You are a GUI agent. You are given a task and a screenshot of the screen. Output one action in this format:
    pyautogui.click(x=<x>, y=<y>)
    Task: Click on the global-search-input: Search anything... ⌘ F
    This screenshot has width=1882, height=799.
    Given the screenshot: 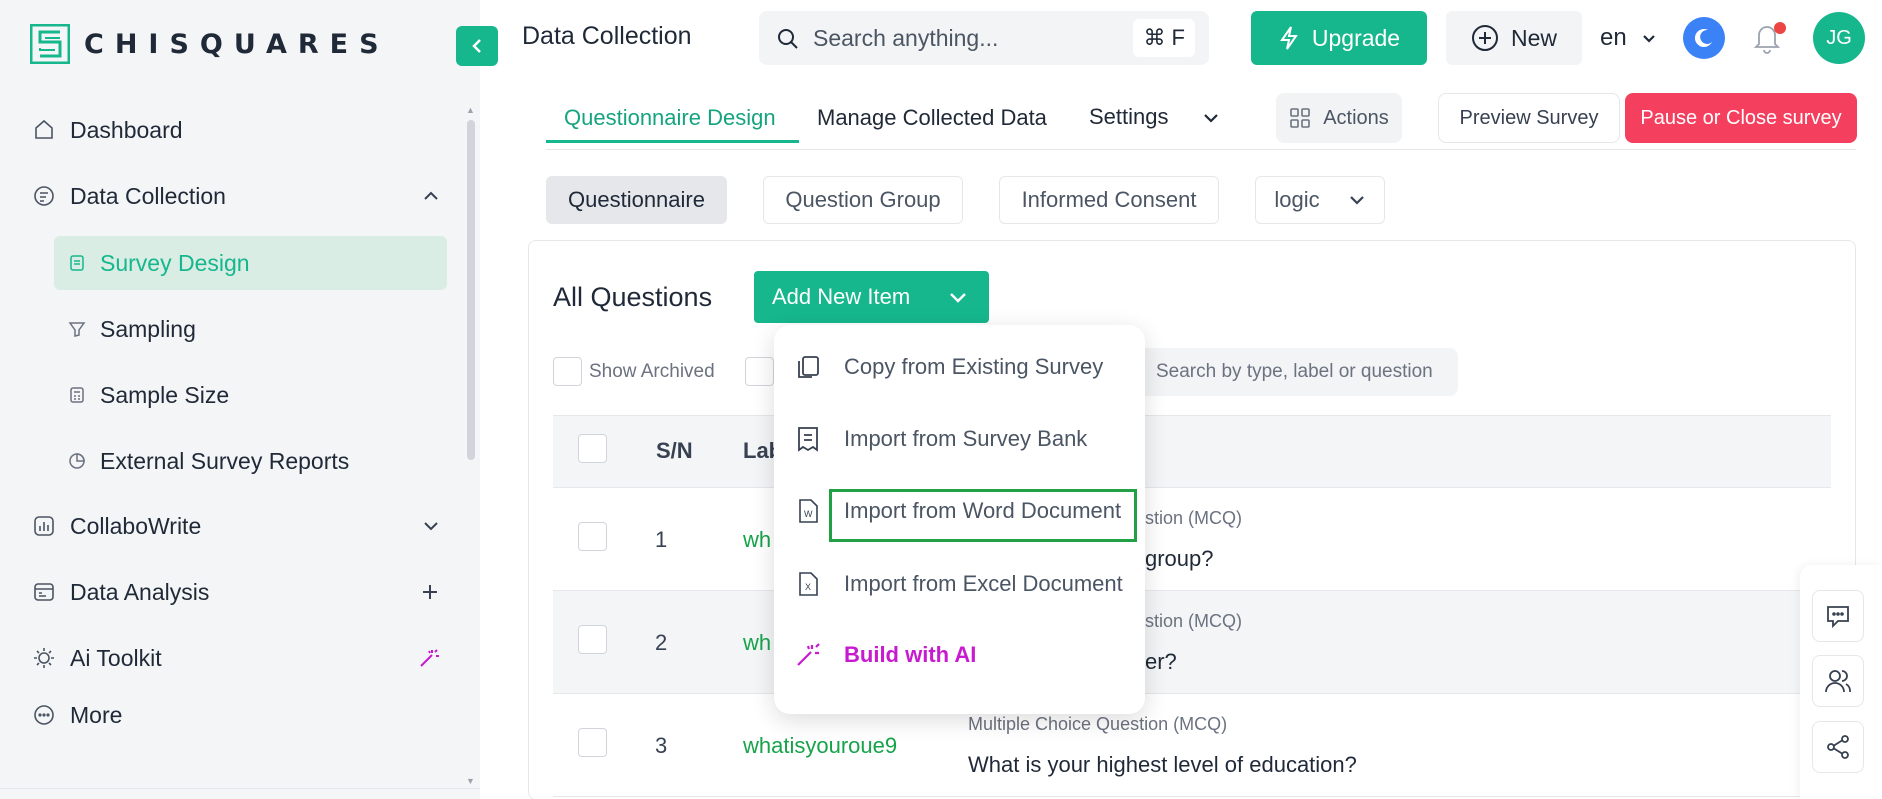 What is the action you would take?
    pyautogui.click(x=984, y=38)
    